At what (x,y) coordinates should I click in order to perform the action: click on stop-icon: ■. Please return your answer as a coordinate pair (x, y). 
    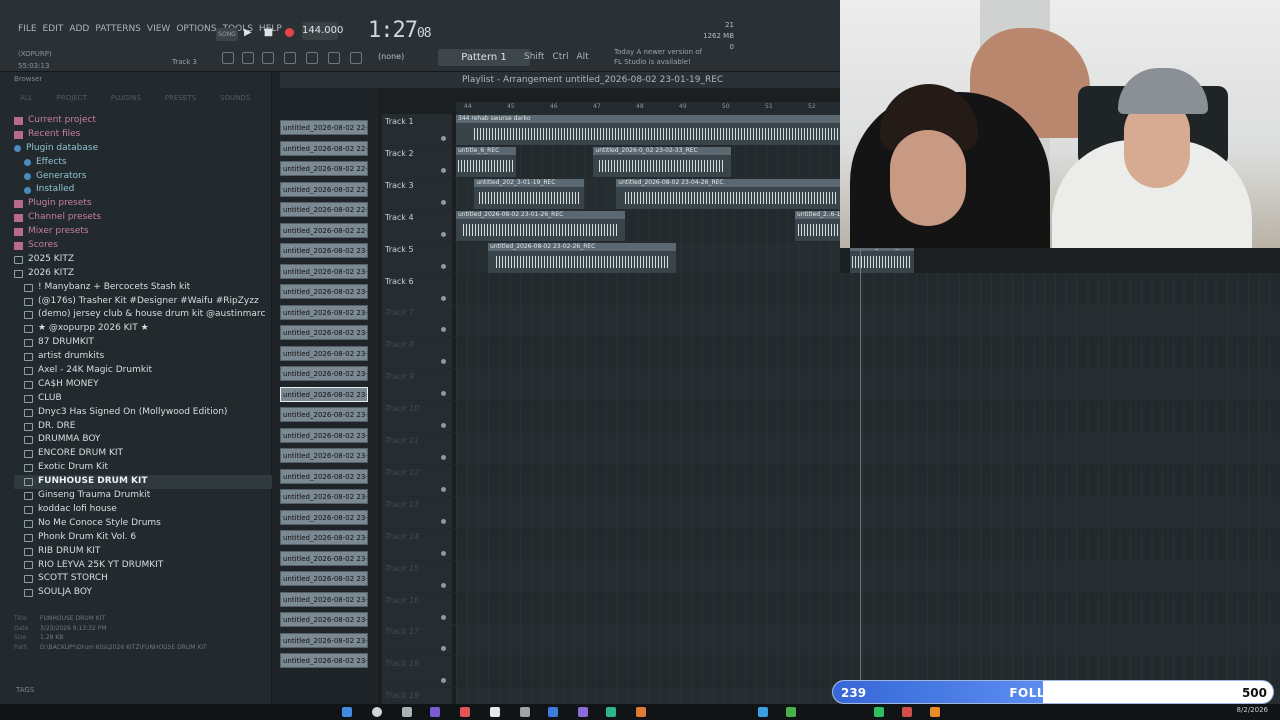
    Looking at the image, I should click on (268, 32).